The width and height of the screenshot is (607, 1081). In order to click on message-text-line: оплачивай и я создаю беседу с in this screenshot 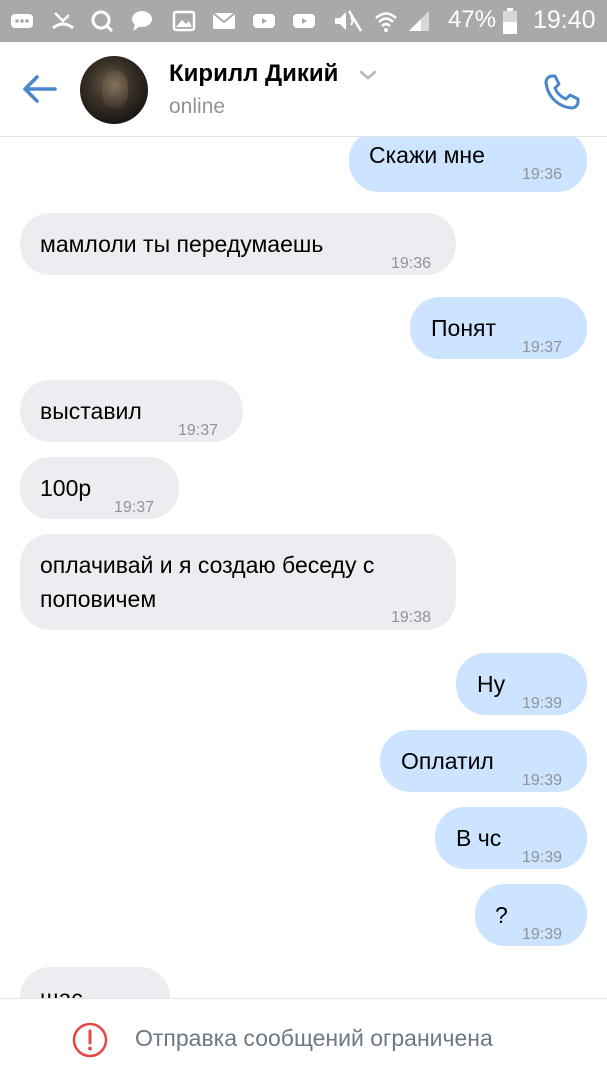, I will do `click(207, 565)`.